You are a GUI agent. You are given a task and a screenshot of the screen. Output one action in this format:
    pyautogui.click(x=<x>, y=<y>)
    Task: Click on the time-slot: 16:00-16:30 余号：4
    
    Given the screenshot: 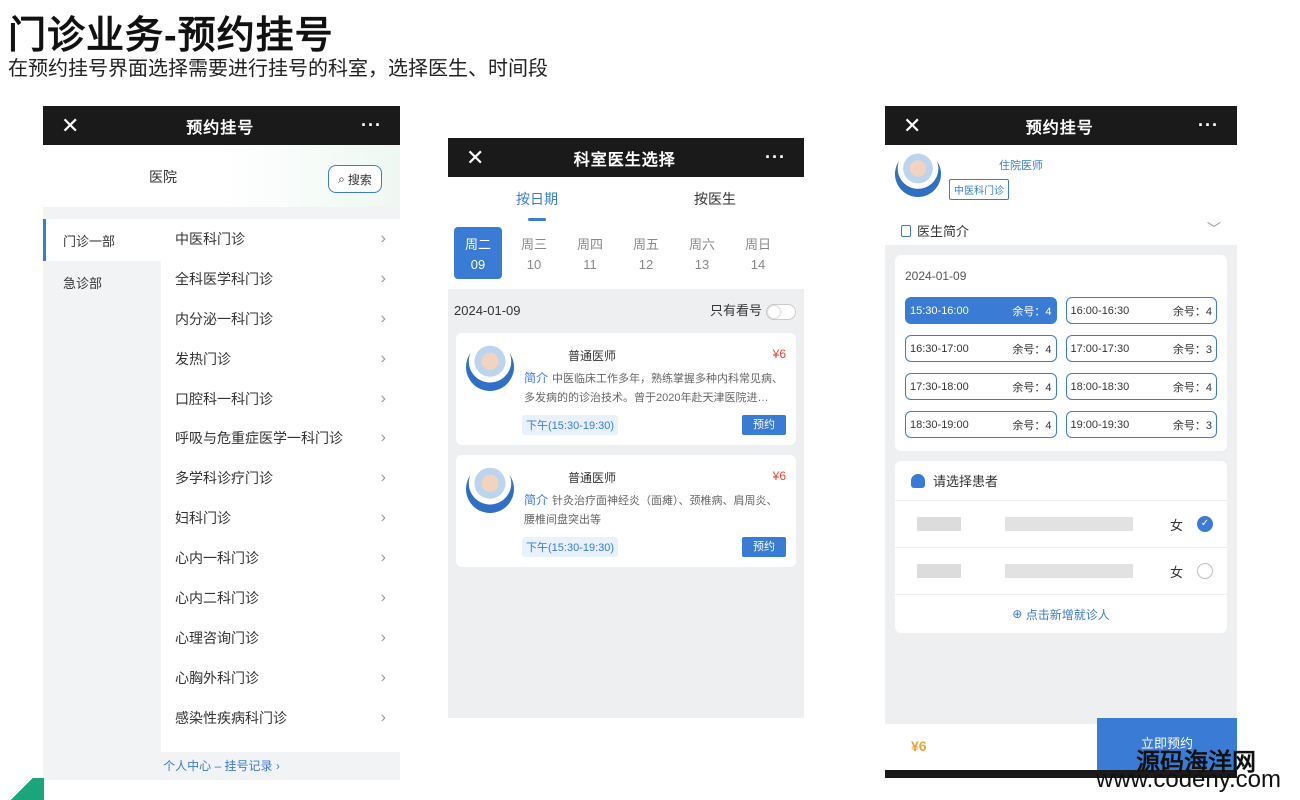 What is the action you would take?
    pyautogui.click(x=1141, y=310)
    